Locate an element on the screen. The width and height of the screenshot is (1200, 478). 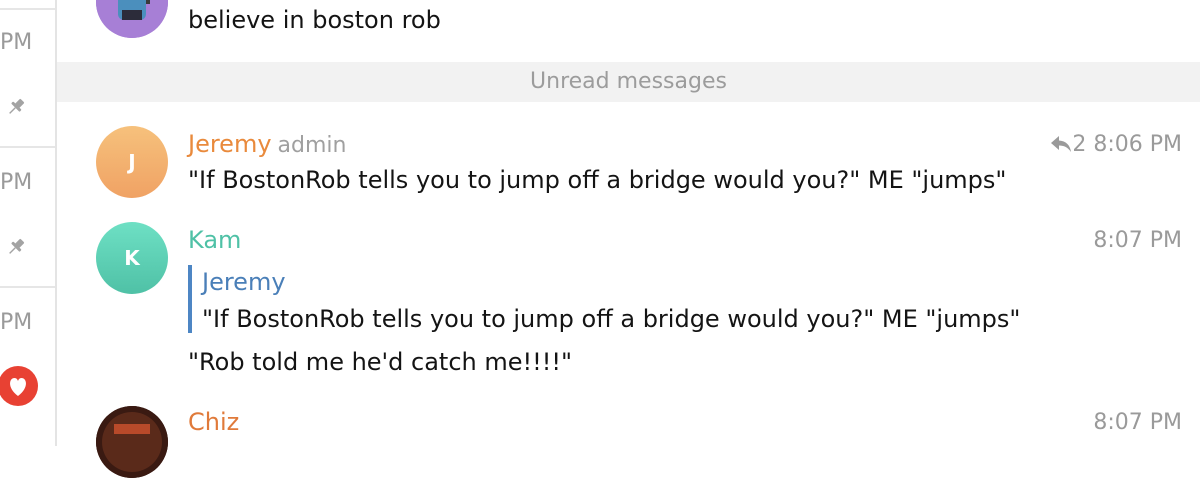
rail-time-2: PM is located at coordinates (16, 182).